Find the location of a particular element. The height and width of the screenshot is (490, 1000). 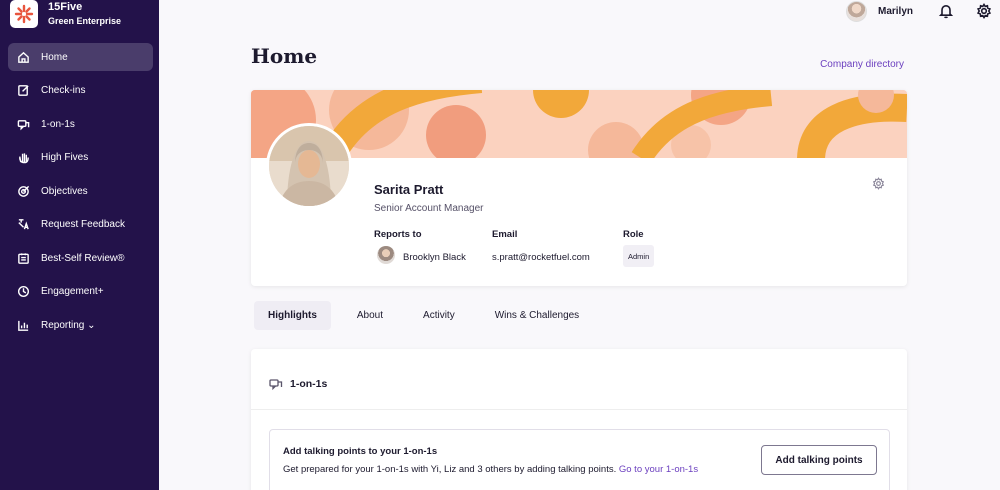

engagement-icon is located at coordinates (23, 292).